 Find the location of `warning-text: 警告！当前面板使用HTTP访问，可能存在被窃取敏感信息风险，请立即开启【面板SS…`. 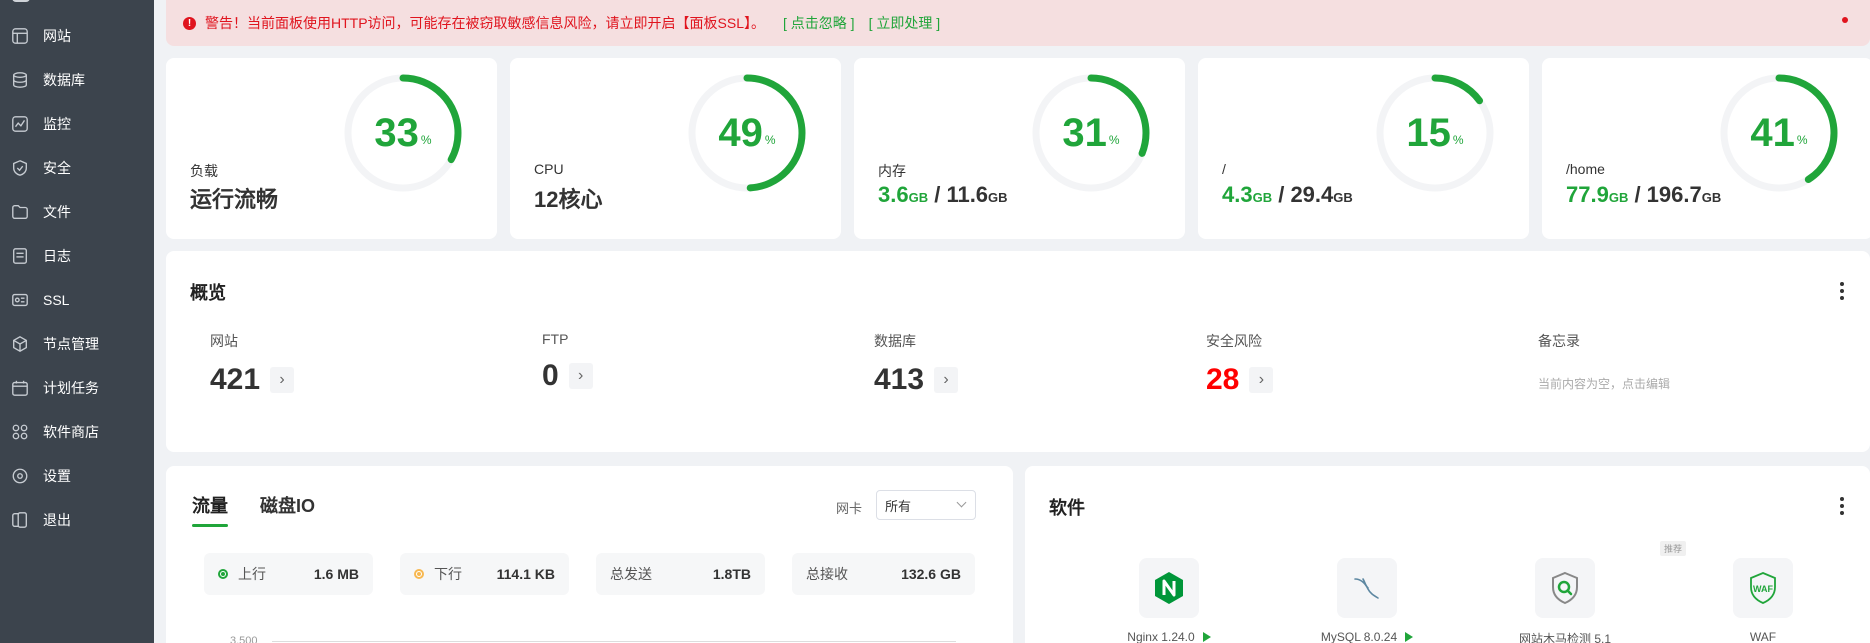

warning-text: 警告！当前面板使用HTTP访问，可能存在被窃取敏感信息风险，请立即开启【面板SS… is located at coordinates (485, 23).